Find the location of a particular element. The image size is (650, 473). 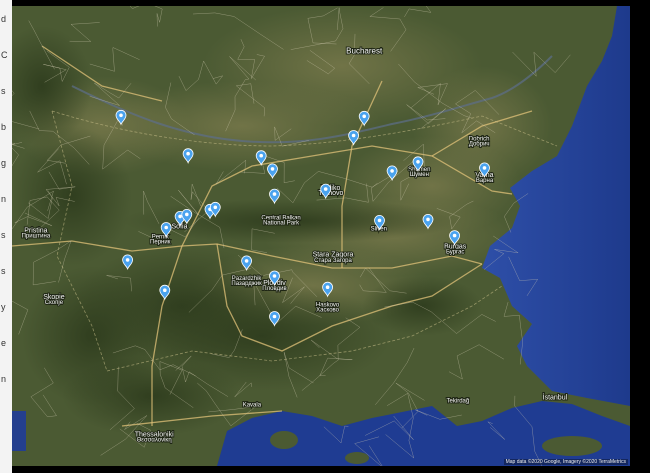

left-strip-letter: e is located at coordinates (4, 343).